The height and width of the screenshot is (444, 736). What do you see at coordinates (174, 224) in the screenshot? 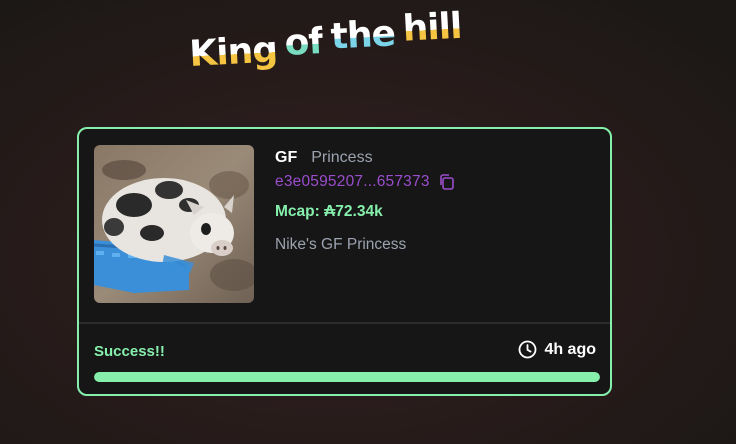
I see `token-image` at bounding box center [174, 224].